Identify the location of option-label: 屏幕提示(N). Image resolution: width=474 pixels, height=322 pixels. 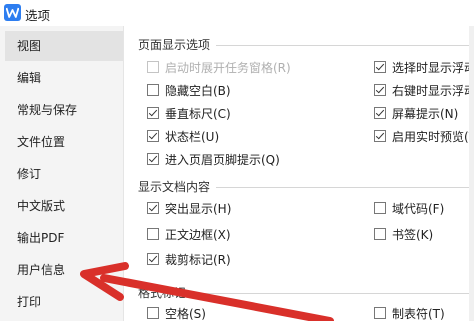
(425, 114).